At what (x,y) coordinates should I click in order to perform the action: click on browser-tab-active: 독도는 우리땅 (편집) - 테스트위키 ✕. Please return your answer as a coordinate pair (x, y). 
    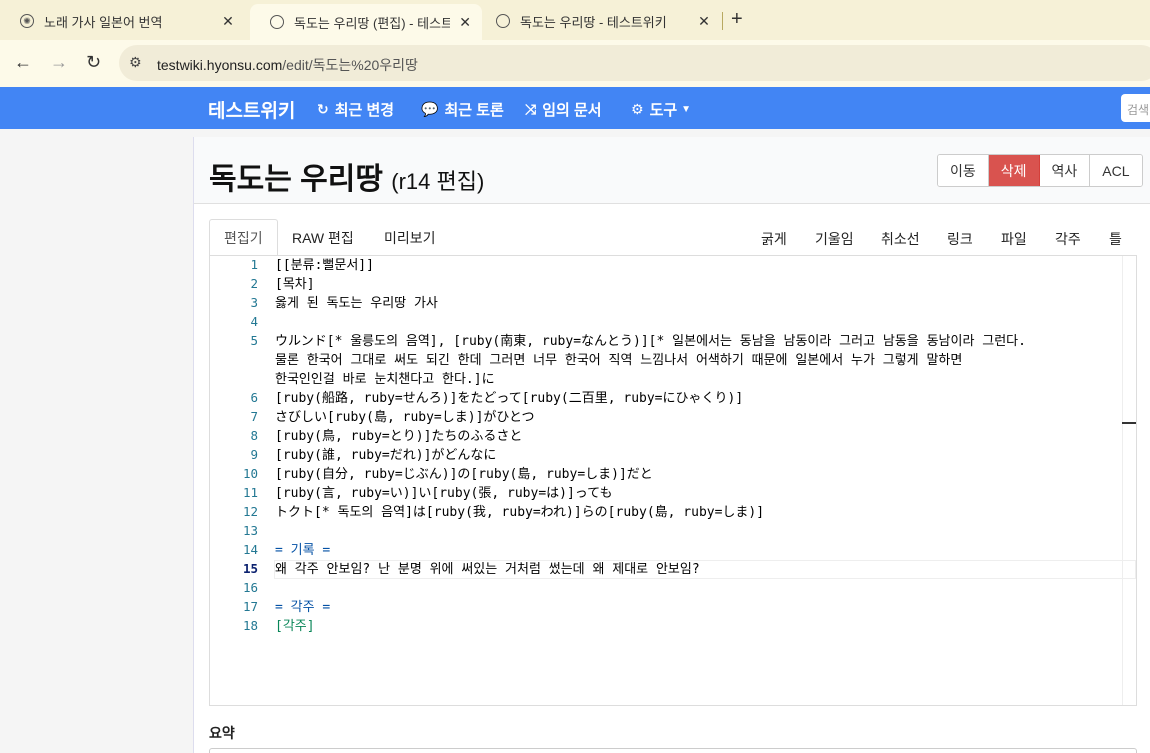
    Looking at the image, I should click on (366, 22).